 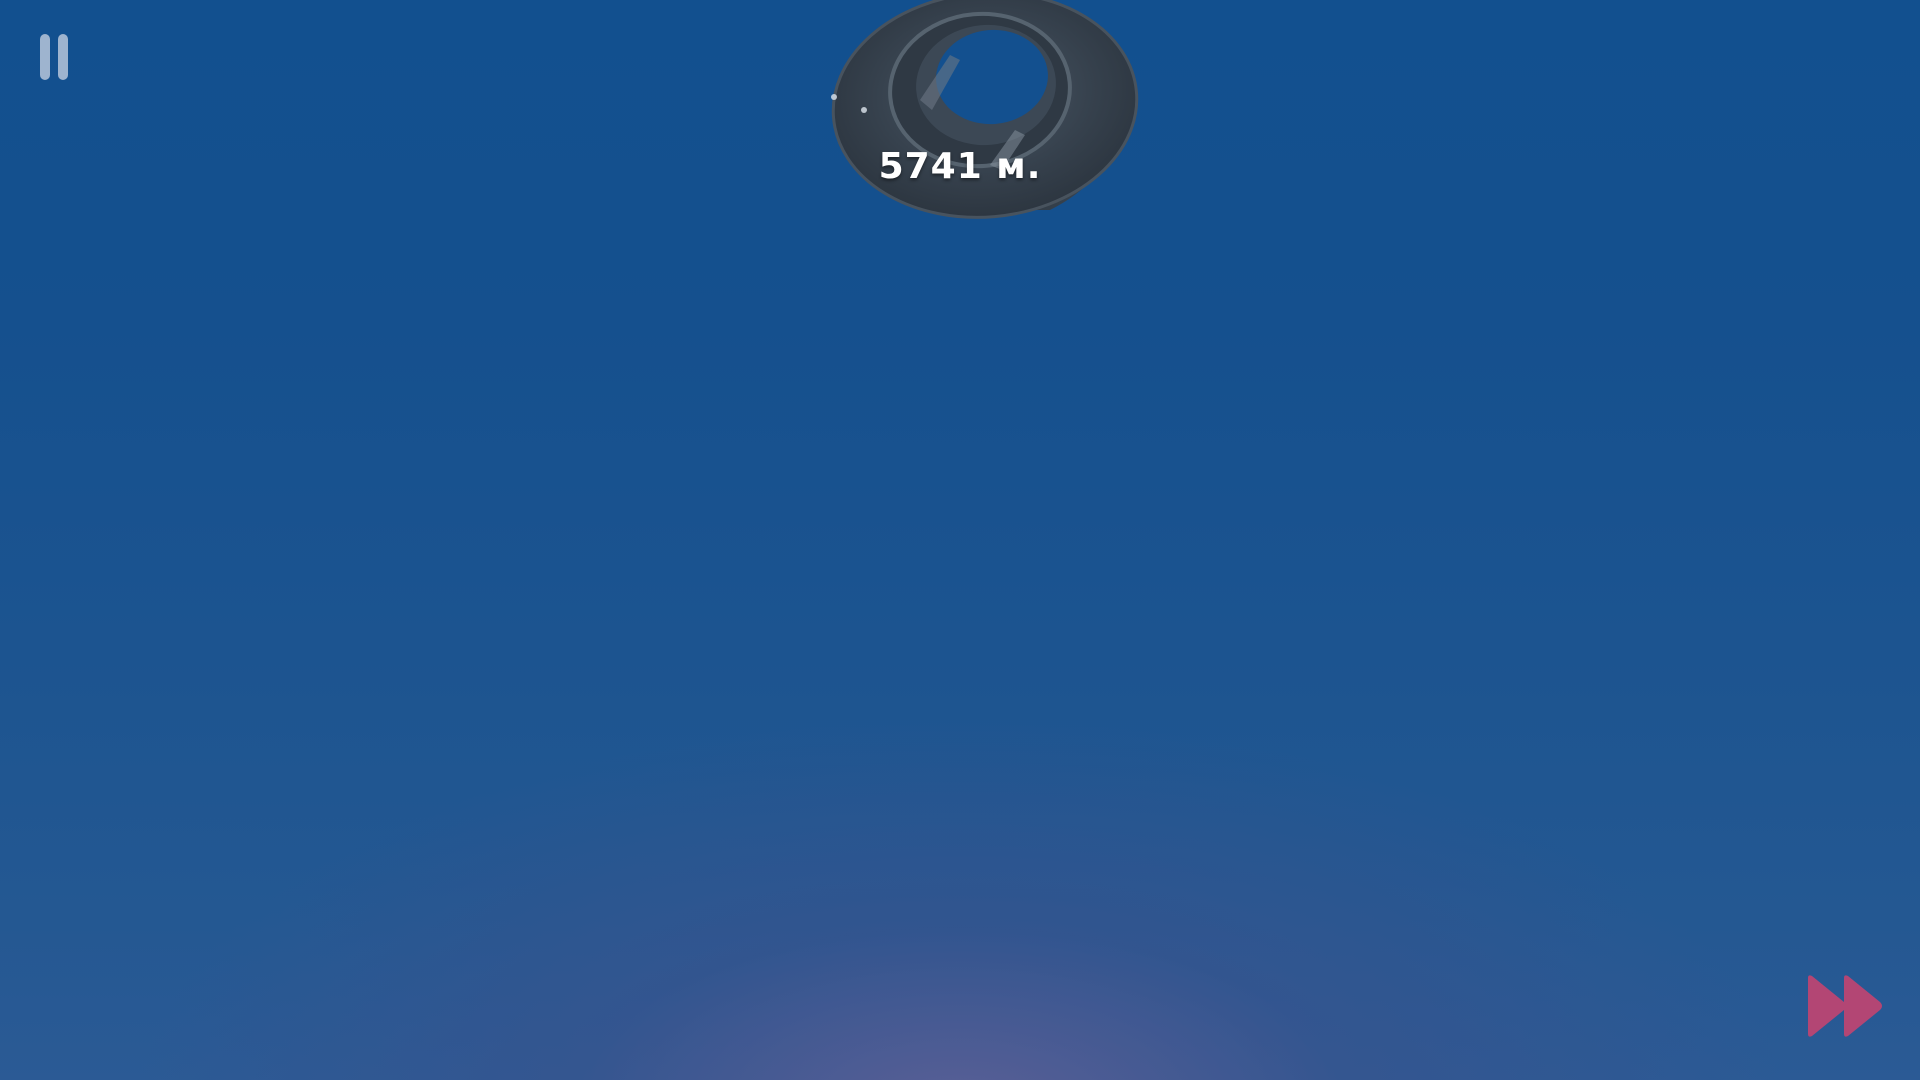 I want to click on tire-icon, so click(x=985, y=109).